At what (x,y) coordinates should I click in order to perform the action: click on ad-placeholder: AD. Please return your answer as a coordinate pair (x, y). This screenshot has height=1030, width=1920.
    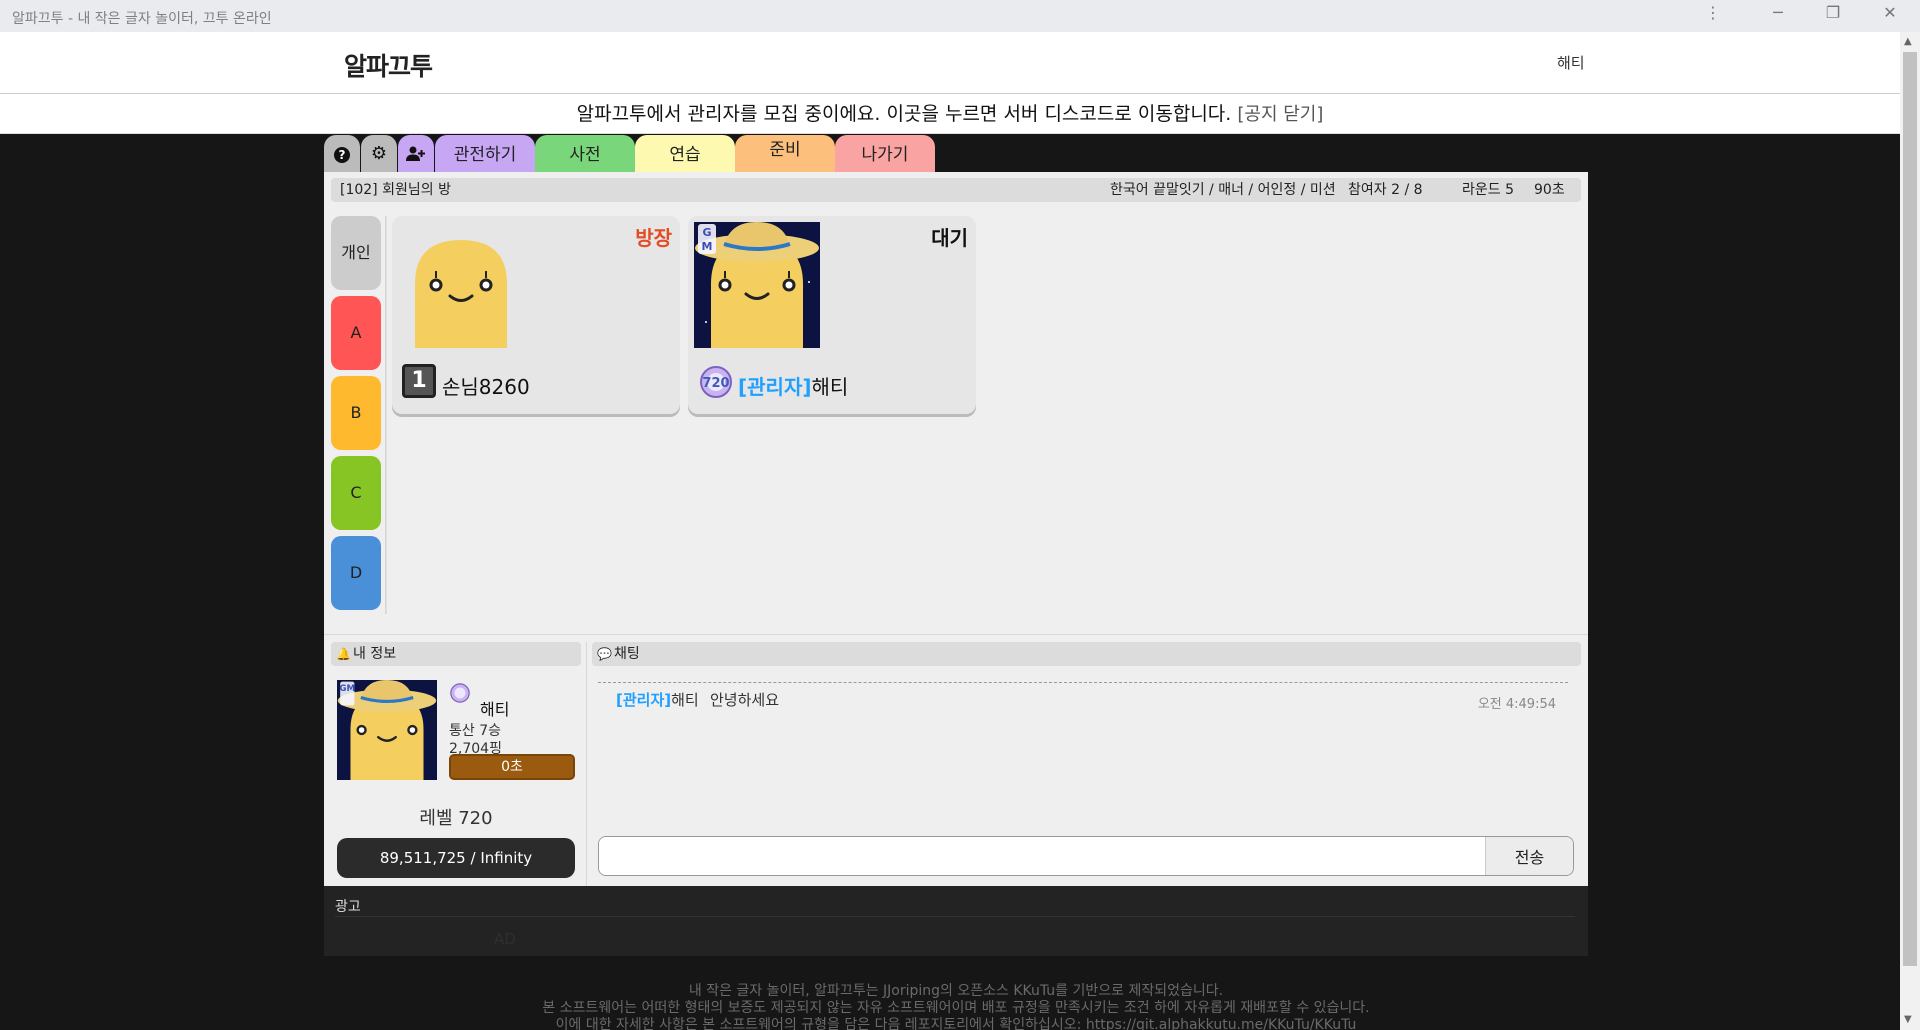
    Looking at the image, I should click on (505, 939).